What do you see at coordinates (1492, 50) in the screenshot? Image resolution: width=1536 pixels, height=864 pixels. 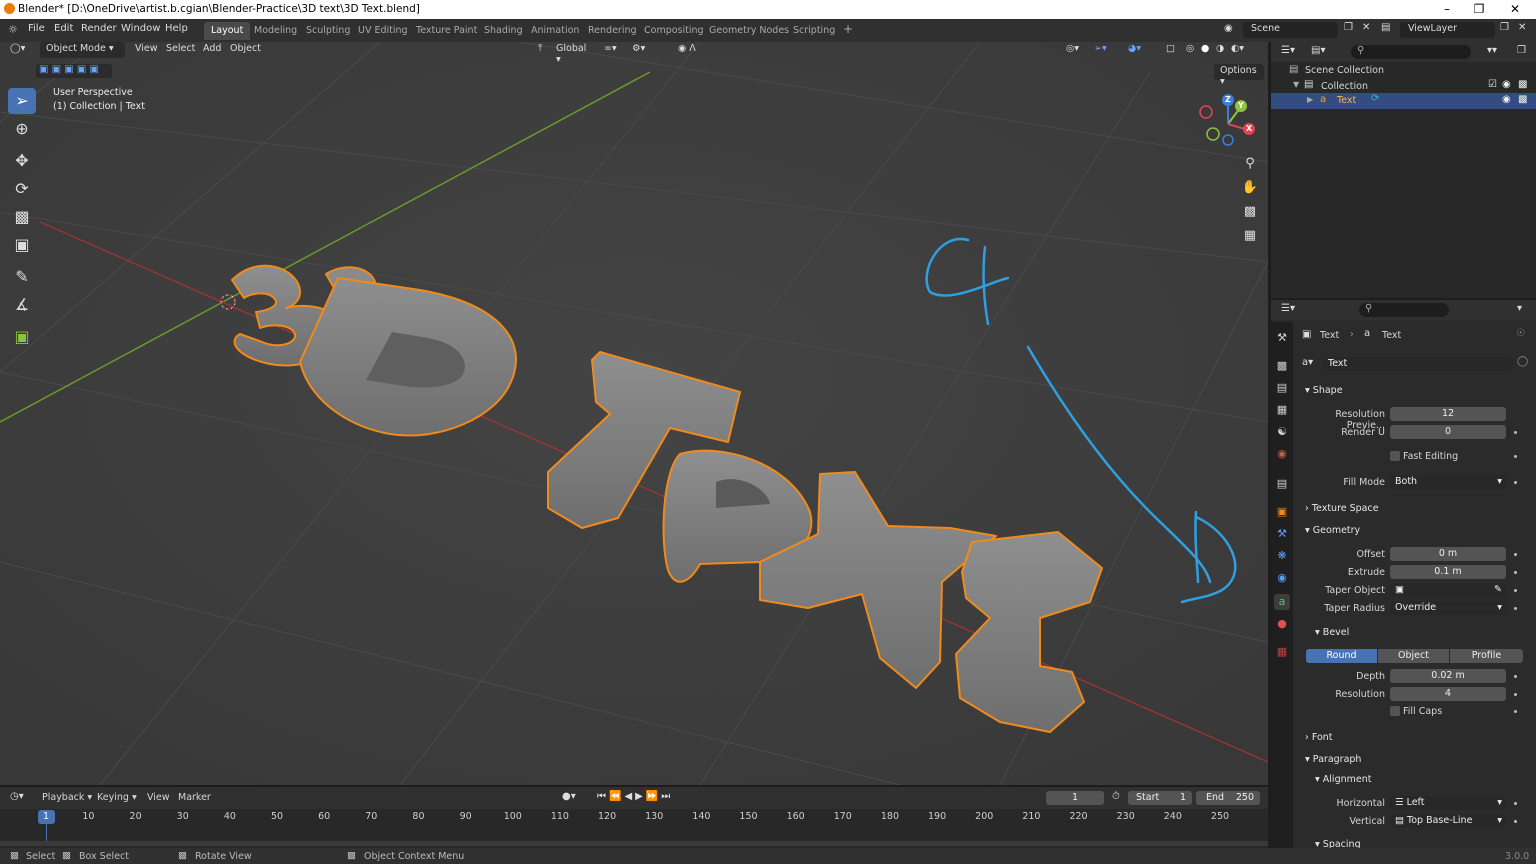 I see `filter-icon: ▾▾` at bounding box center [1492, 50].